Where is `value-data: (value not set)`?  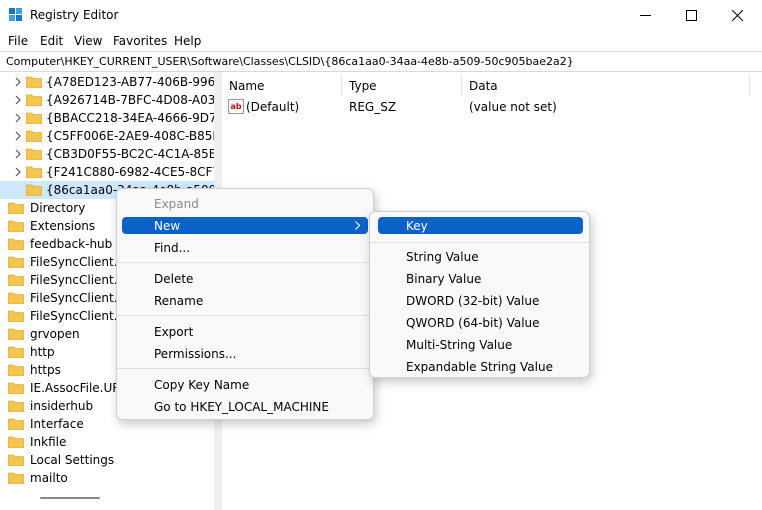
value-data: (value not set) is located at coordinates (513, 107).